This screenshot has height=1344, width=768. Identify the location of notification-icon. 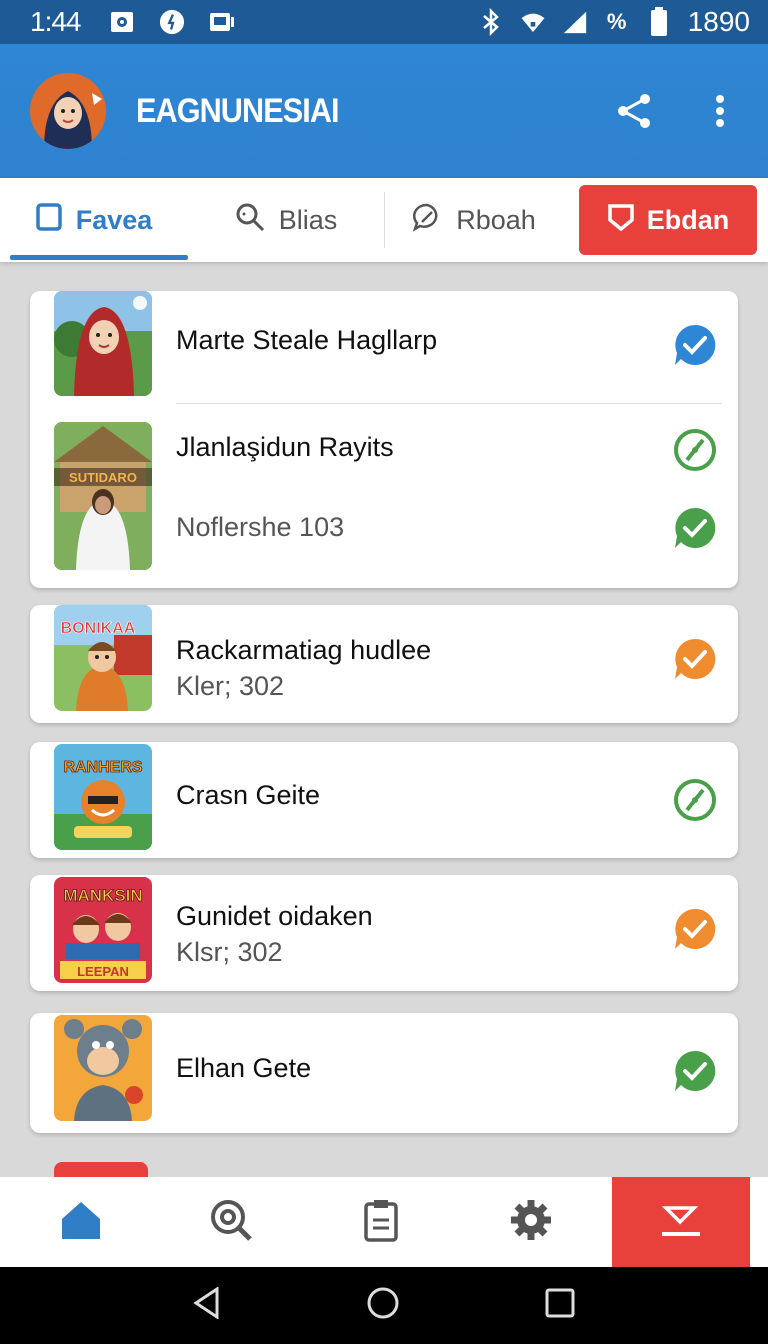
(122, 22).